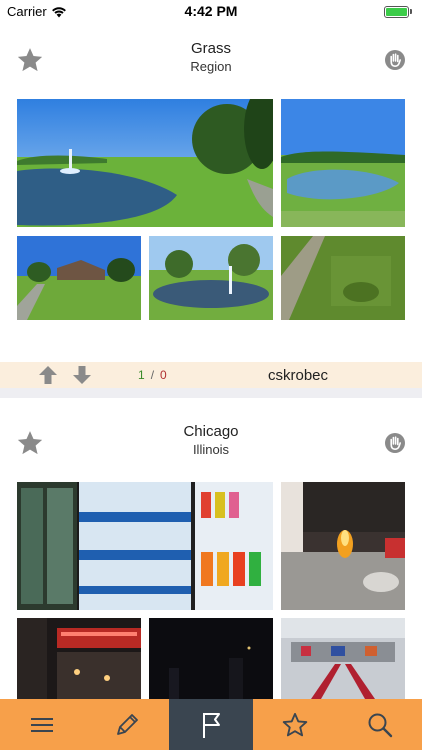 The image size is (422, 750). I want to click on post-header: Grass Region, so click(211, 62).